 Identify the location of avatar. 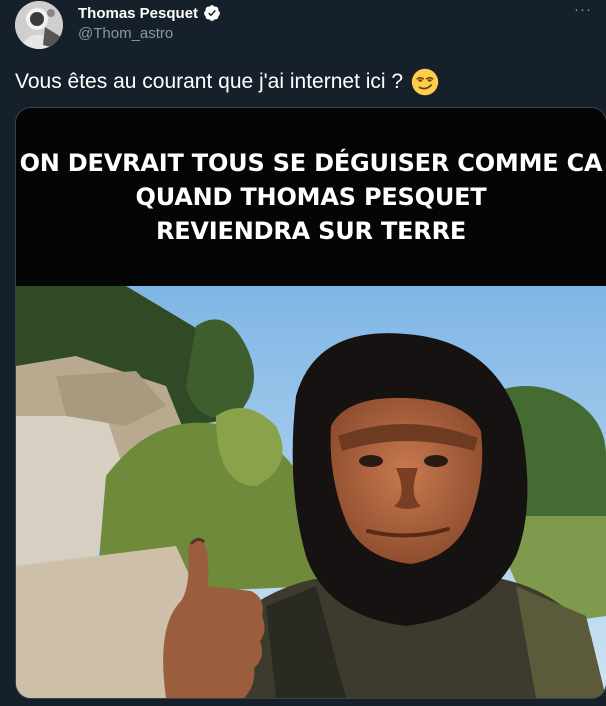
(39, 25).